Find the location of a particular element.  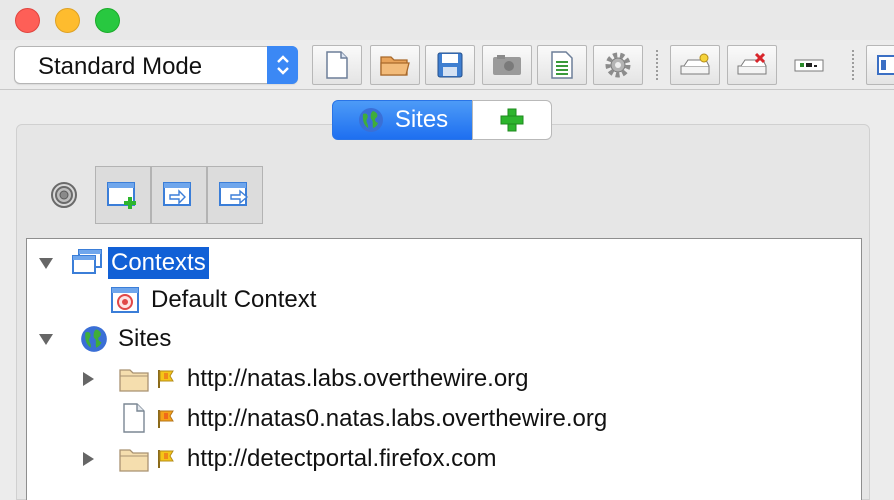

minimize-window-button is located at coordinates (67, 20).